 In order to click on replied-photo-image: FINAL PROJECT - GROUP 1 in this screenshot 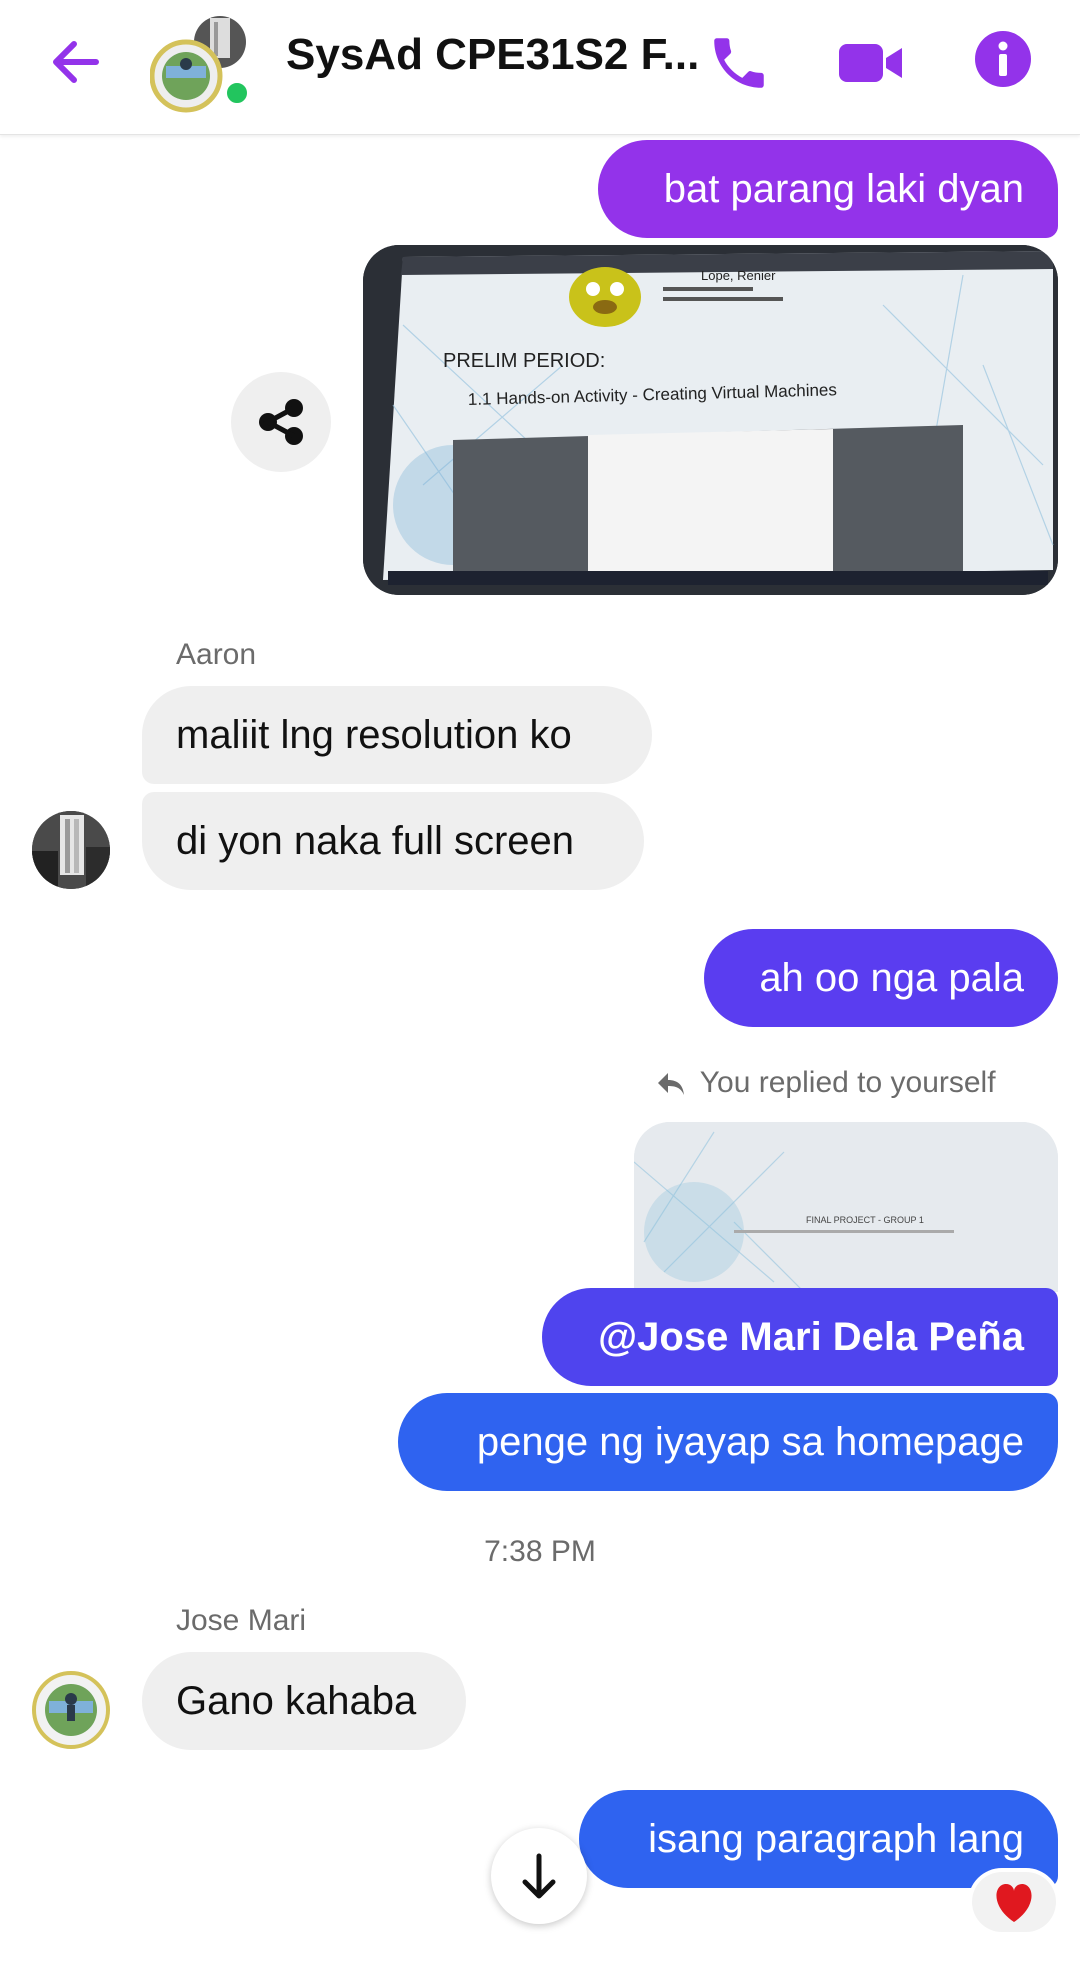, I will do `click(846, 1207)`.